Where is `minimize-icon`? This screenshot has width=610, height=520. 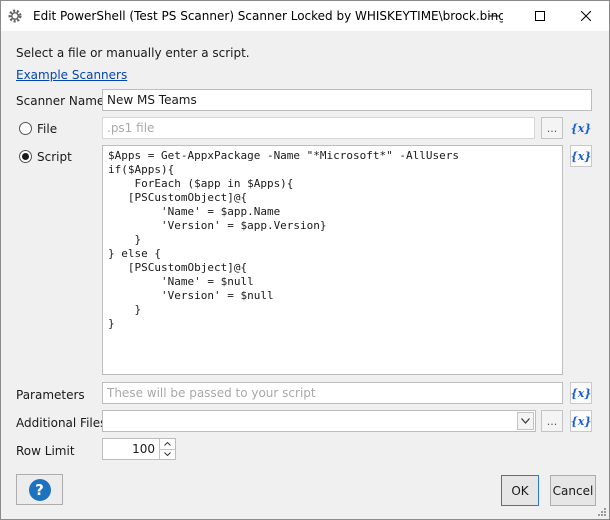 minimize-icon is located at coordinates (494, 16).